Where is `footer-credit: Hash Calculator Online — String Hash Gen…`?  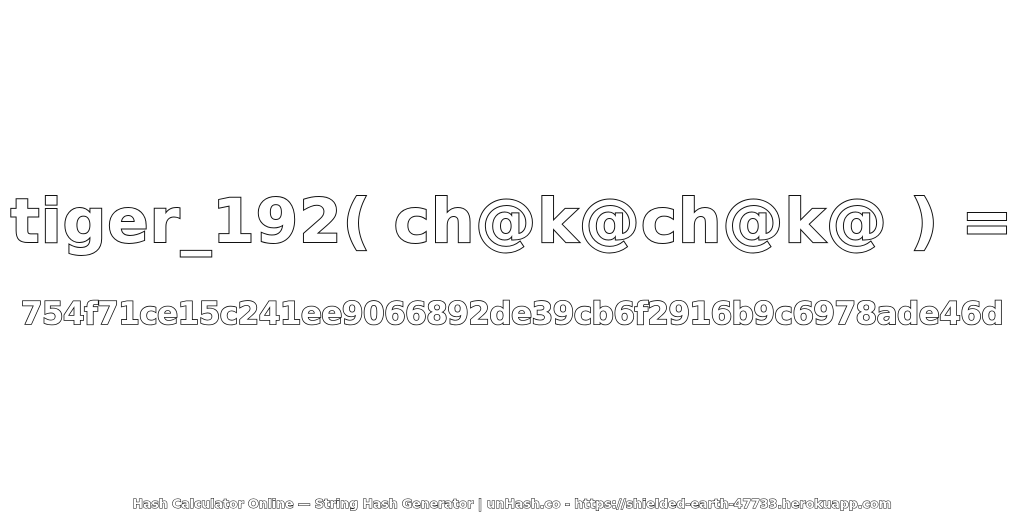 footer-credit: Hash Calculator Online — String Hash Gen… is located at coordinates (512, 504).